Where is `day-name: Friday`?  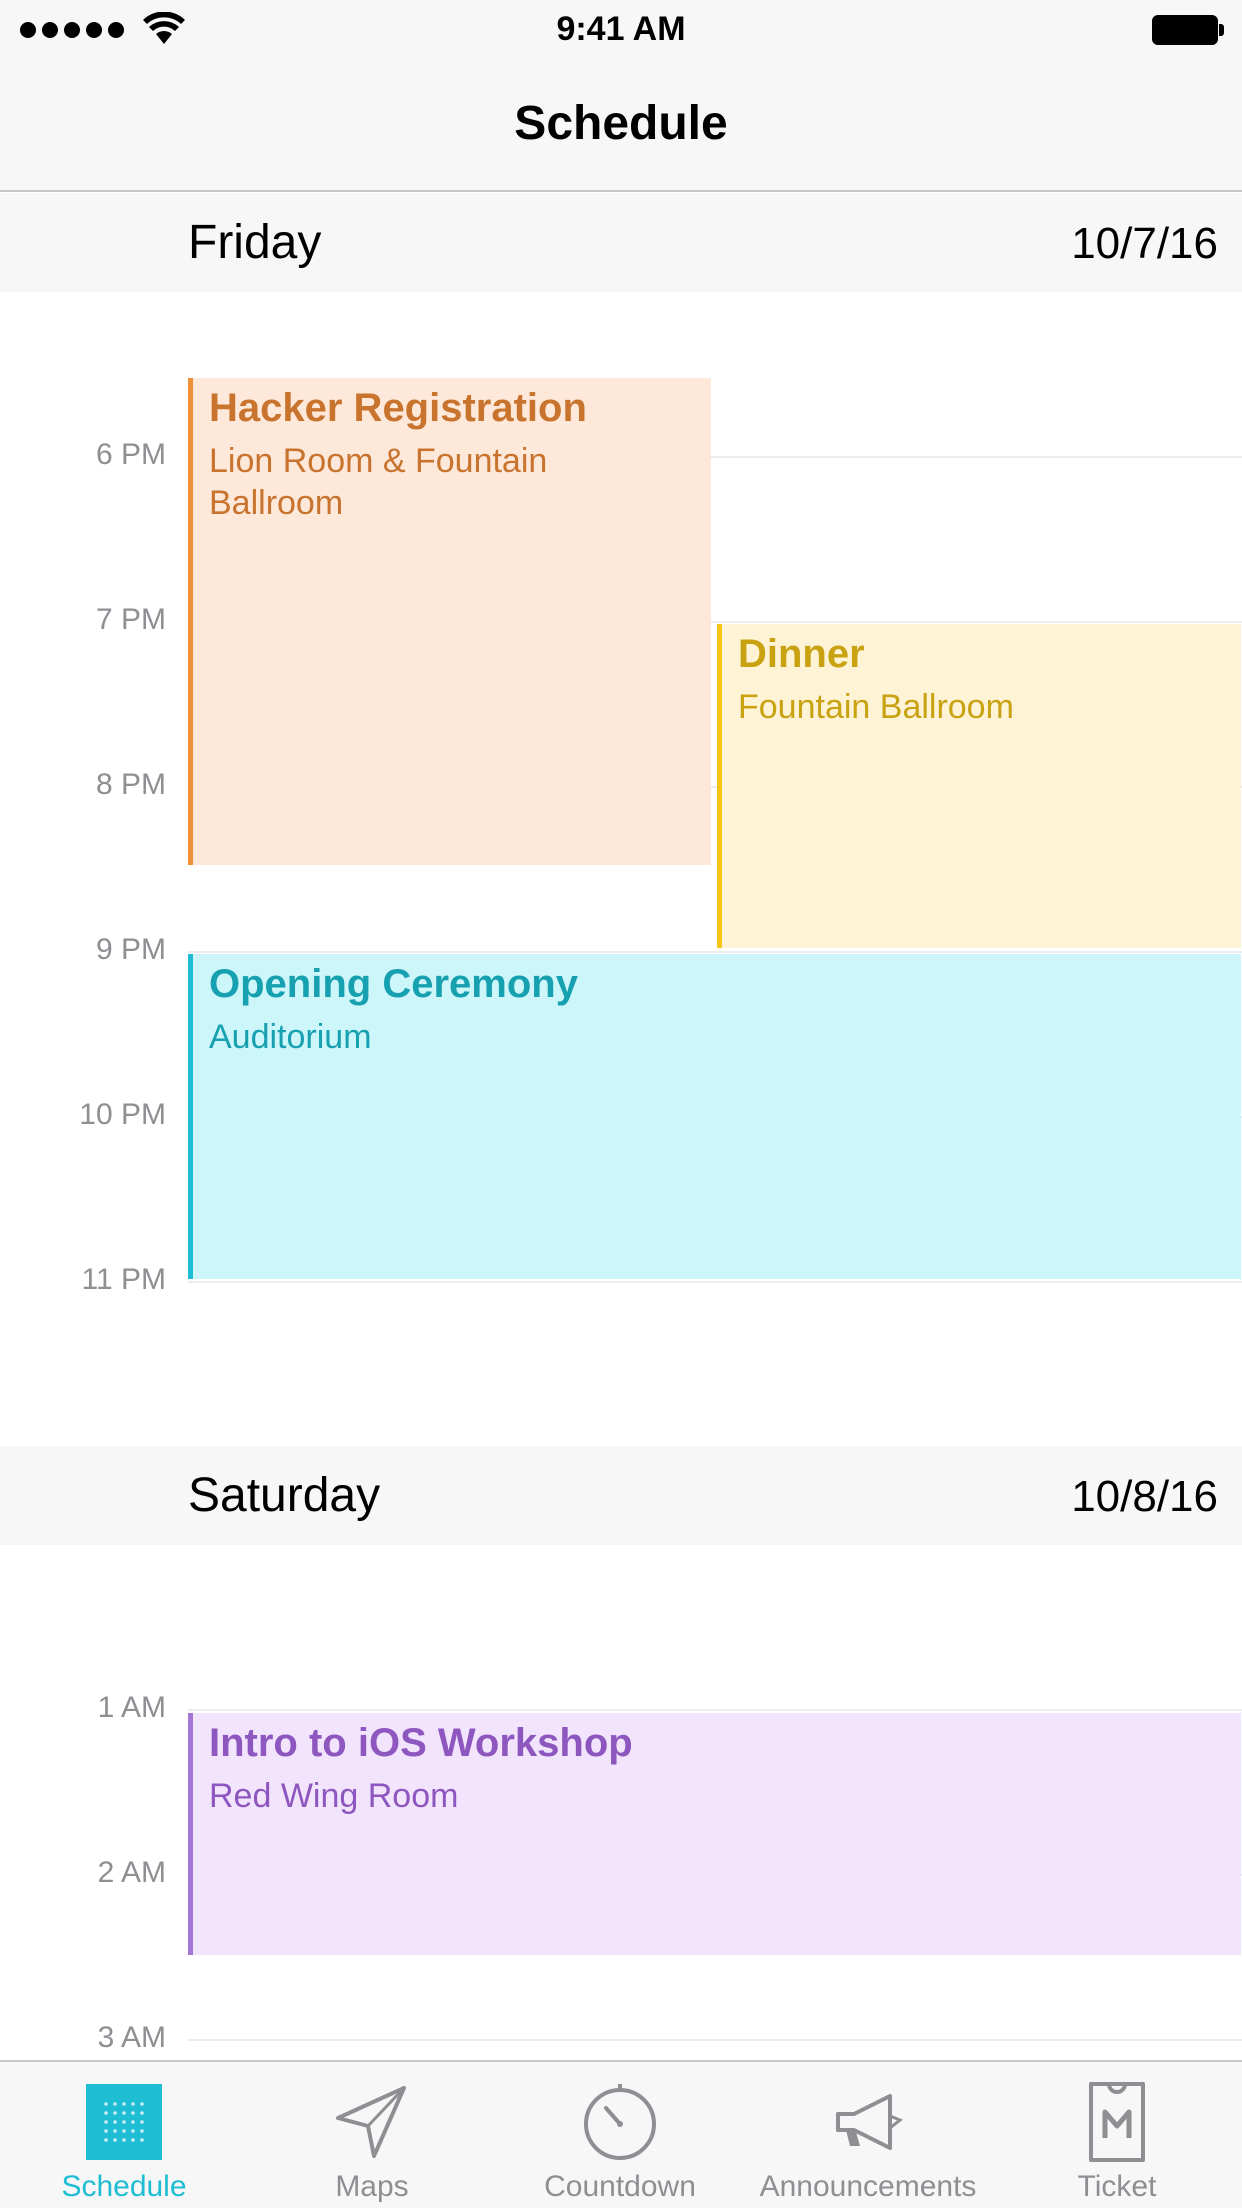
day-name: Friday is located at coordinates (255, 242).